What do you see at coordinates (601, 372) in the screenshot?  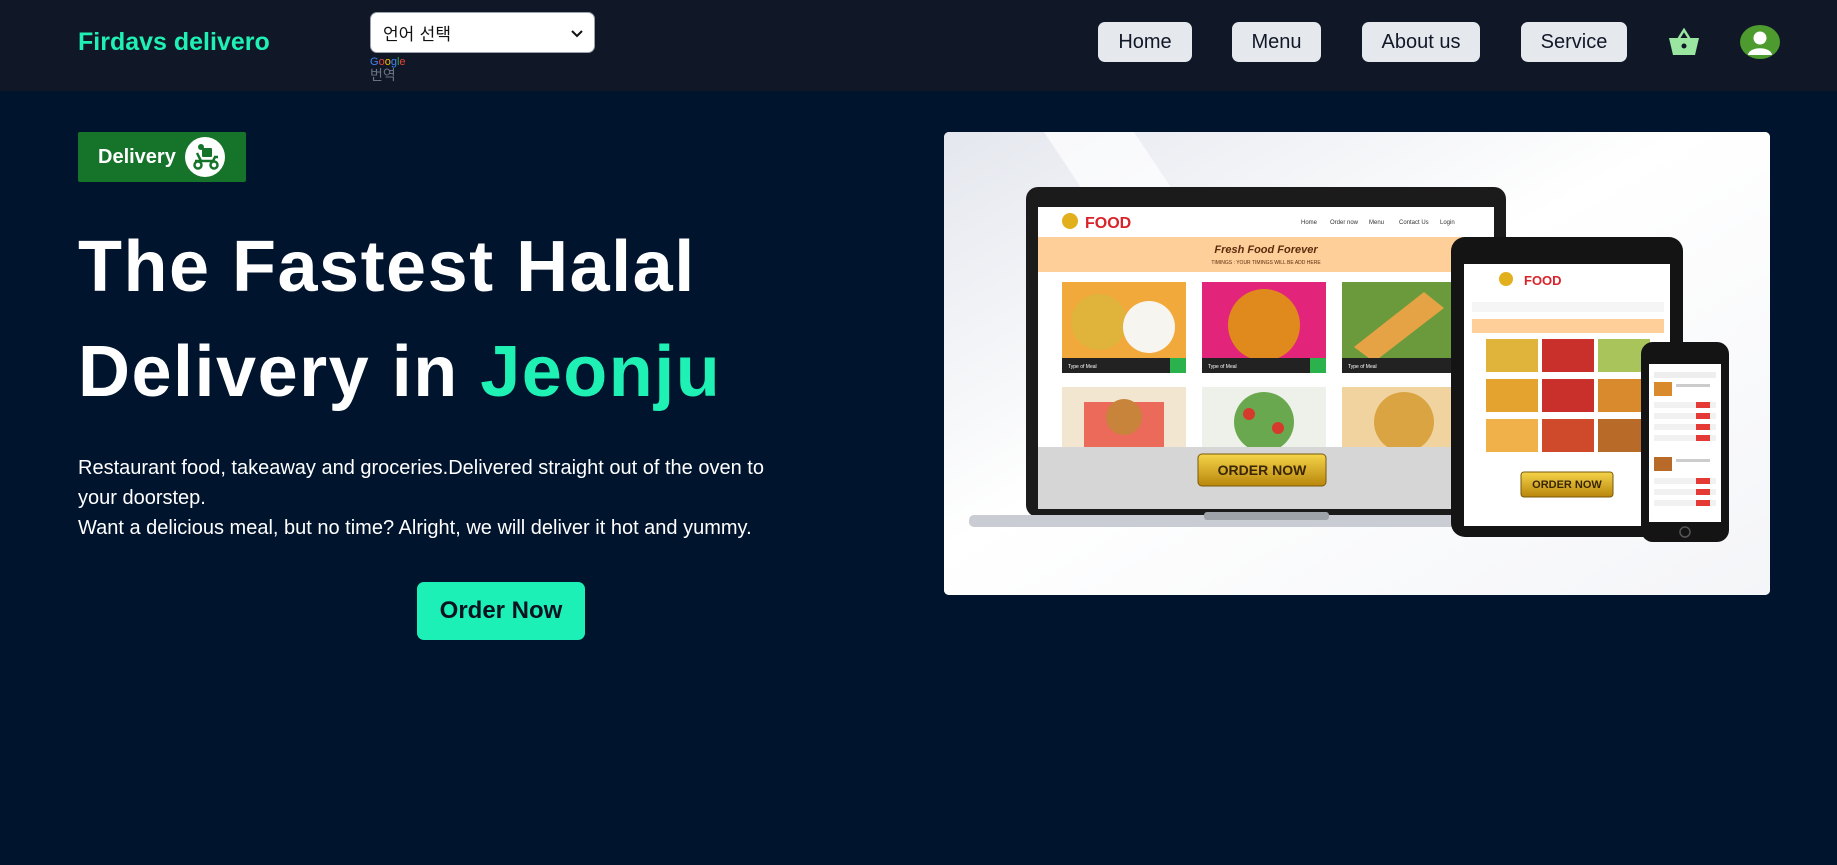 I see `headline-city: Jeonju` at bounding box center [601, 372].